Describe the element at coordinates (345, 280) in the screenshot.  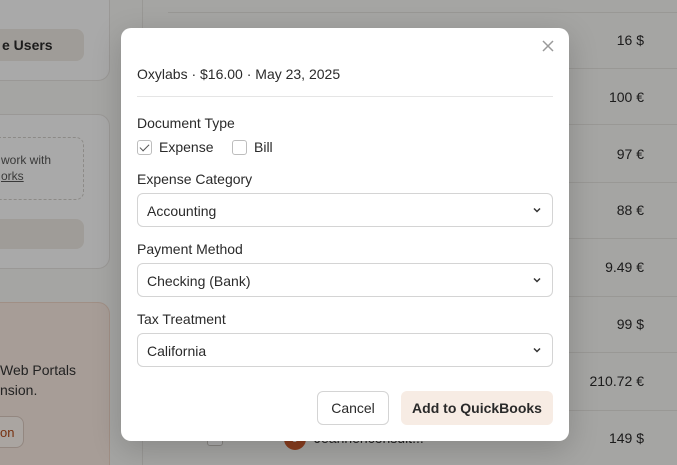
I see `payment-method-select: Checking (Bank)` at that location.